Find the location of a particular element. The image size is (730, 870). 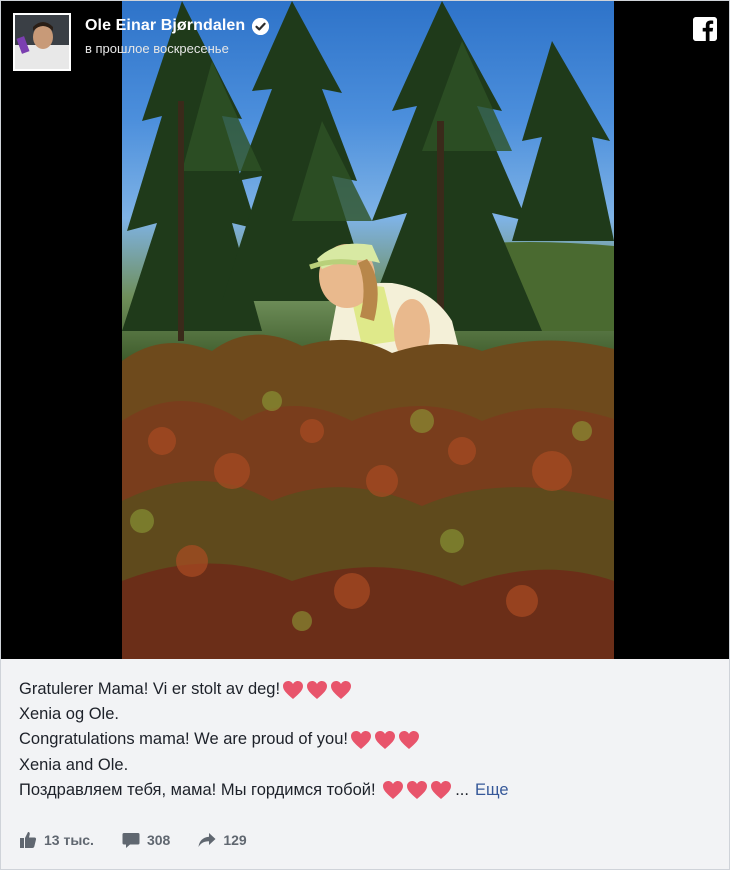

author-name: Ole Einar Bjørndalen is located at coordinates (165, 26).